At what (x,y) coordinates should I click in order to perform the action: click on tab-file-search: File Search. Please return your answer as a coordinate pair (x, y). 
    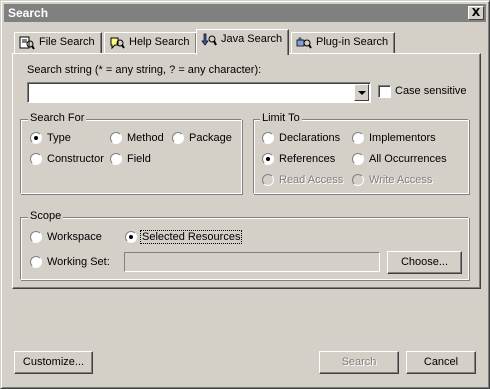
    Looking at the image, I should click on (58, 42).